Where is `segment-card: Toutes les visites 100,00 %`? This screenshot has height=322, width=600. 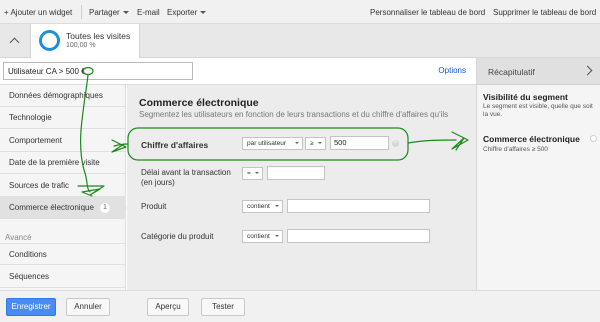 segment-card: Toutes les visites 100,00 % is located at coordinates (85, 41).